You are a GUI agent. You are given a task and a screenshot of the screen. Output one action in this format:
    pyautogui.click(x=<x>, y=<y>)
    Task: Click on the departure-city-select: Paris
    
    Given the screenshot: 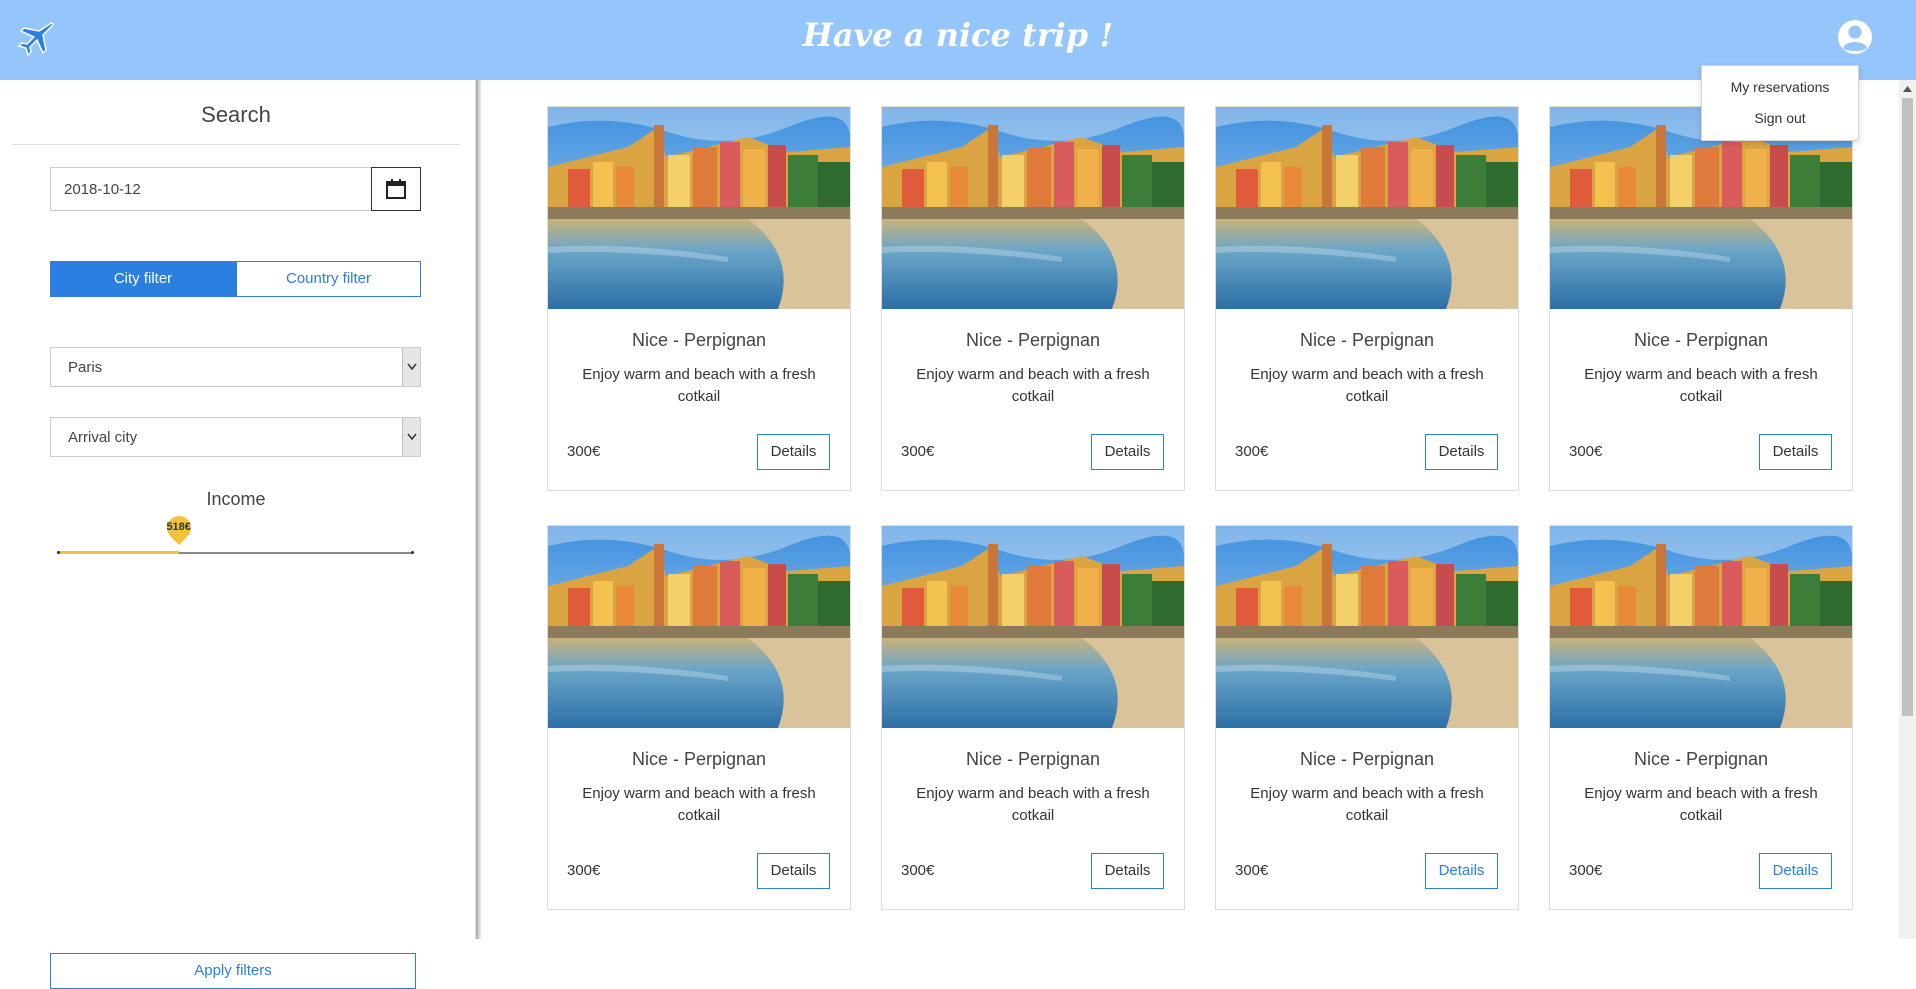 What is the action you would take?
    pyautogui.click(x=235, y=367)
    